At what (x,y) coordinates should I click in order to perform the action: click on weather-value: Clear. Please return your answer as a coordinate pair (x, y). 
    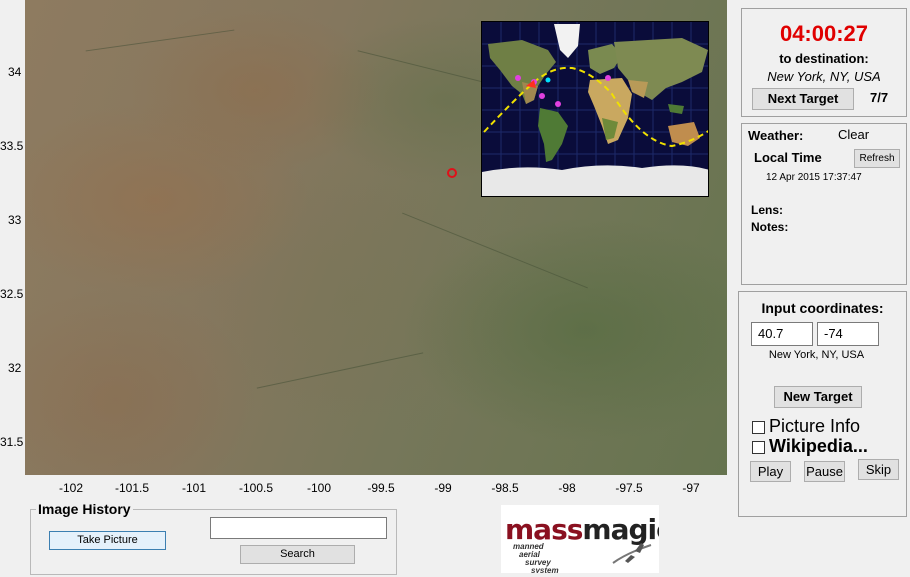
    Looking at the image, I should click on (854, 134).